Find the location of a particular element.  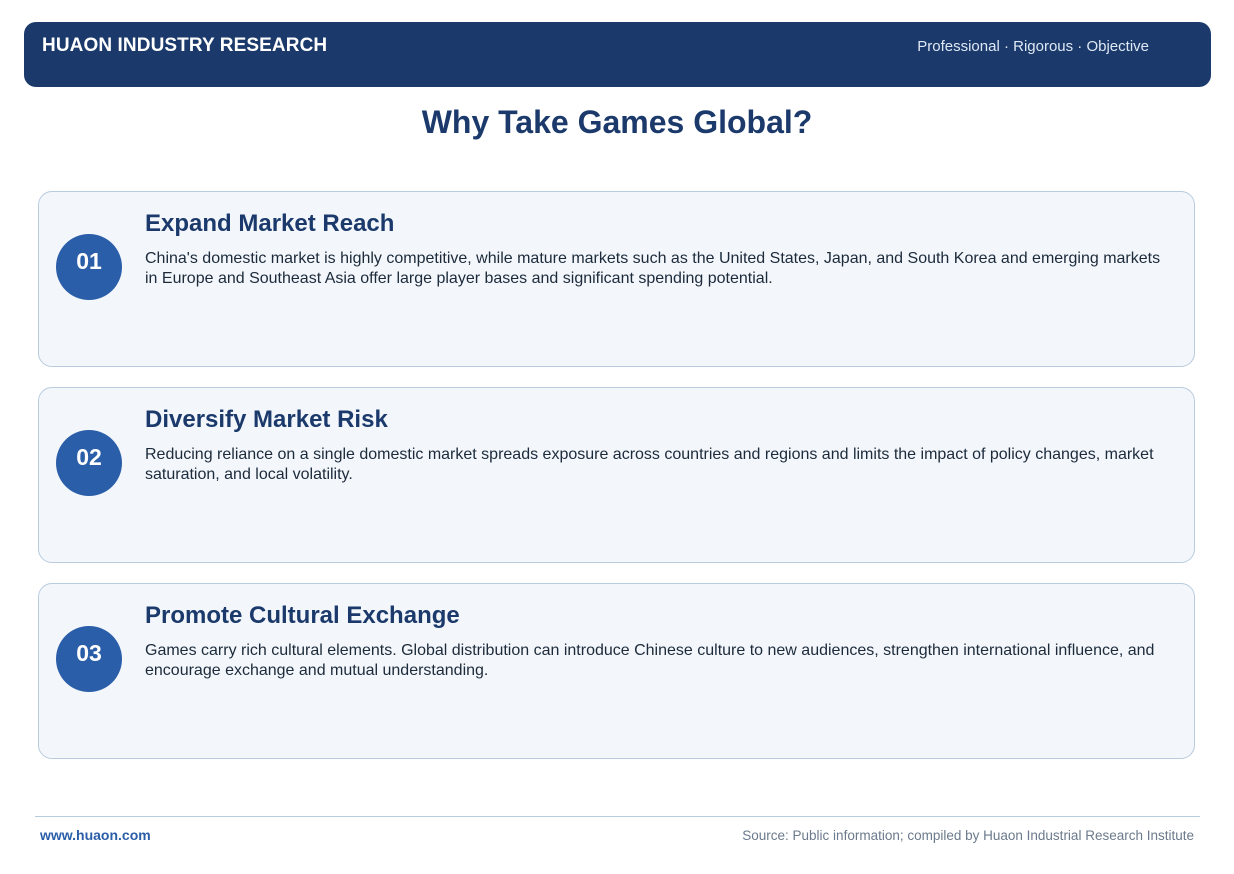

card-title: Promote Cultural Exchange is located at coordinates (302, 615).